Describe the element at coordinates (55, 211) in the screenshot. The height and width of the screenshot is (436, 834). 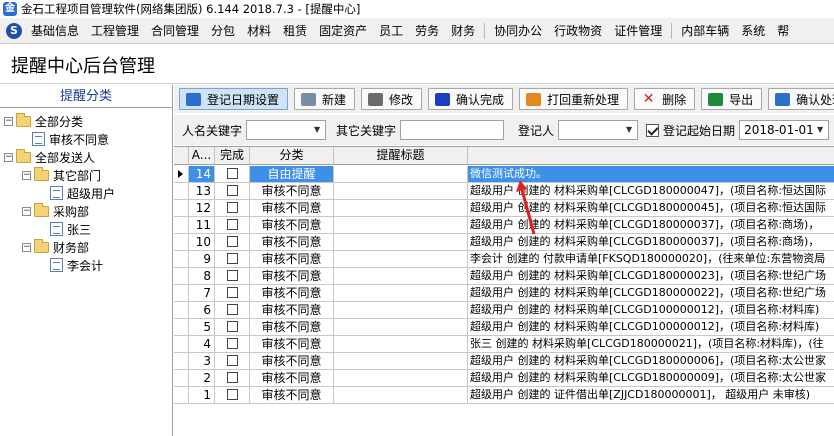
I see `tree-node: − 采购部` at that location.